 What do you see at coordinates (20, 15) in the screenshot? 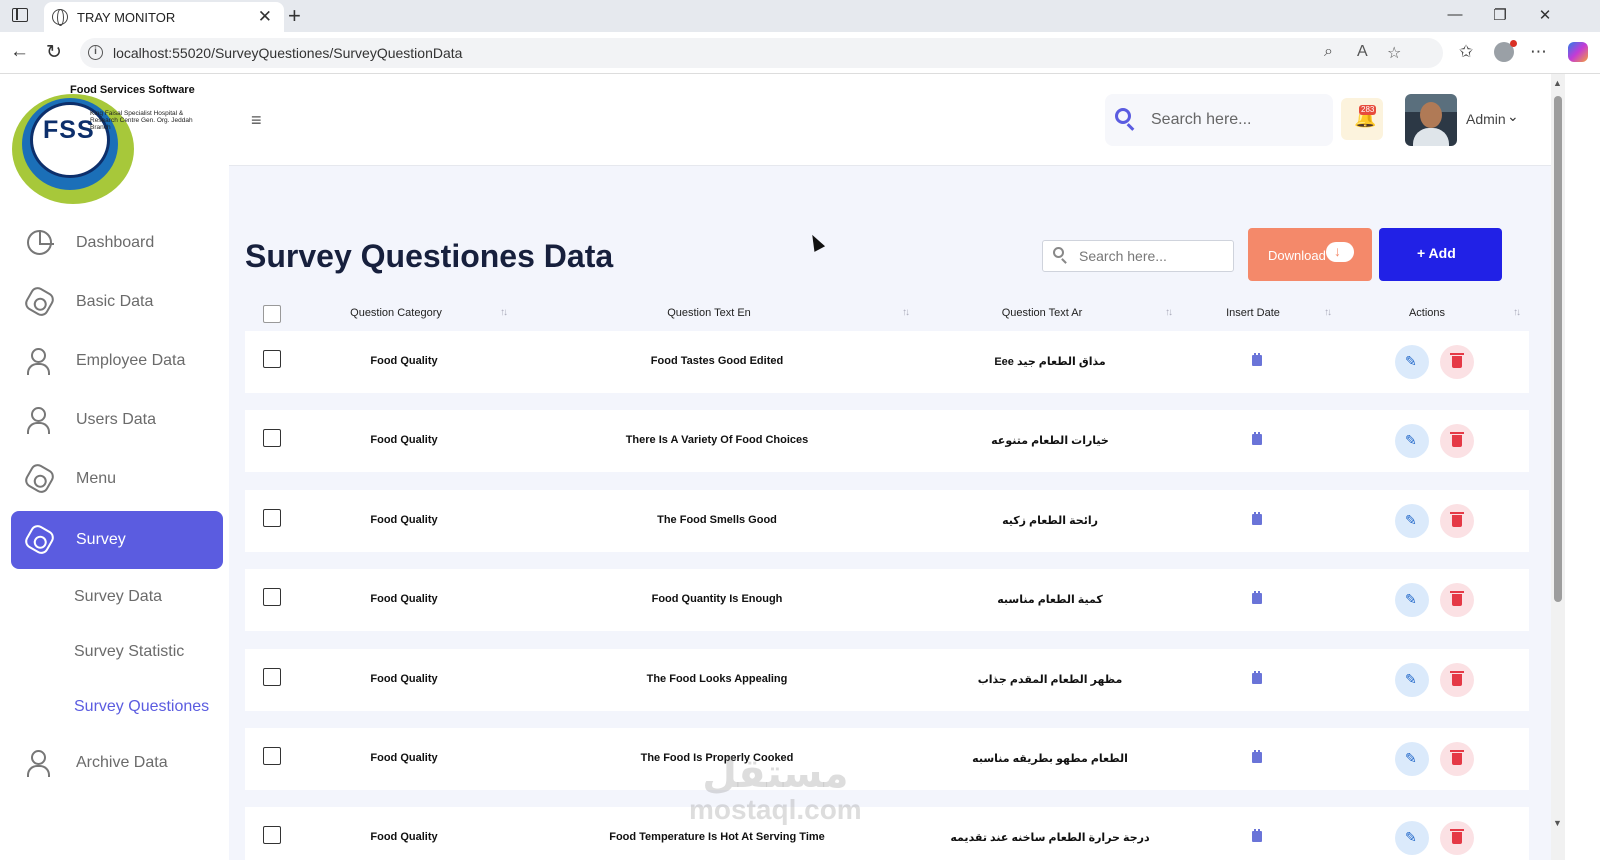
I see `tab-actions-icon` at bounding box center [20, 15].